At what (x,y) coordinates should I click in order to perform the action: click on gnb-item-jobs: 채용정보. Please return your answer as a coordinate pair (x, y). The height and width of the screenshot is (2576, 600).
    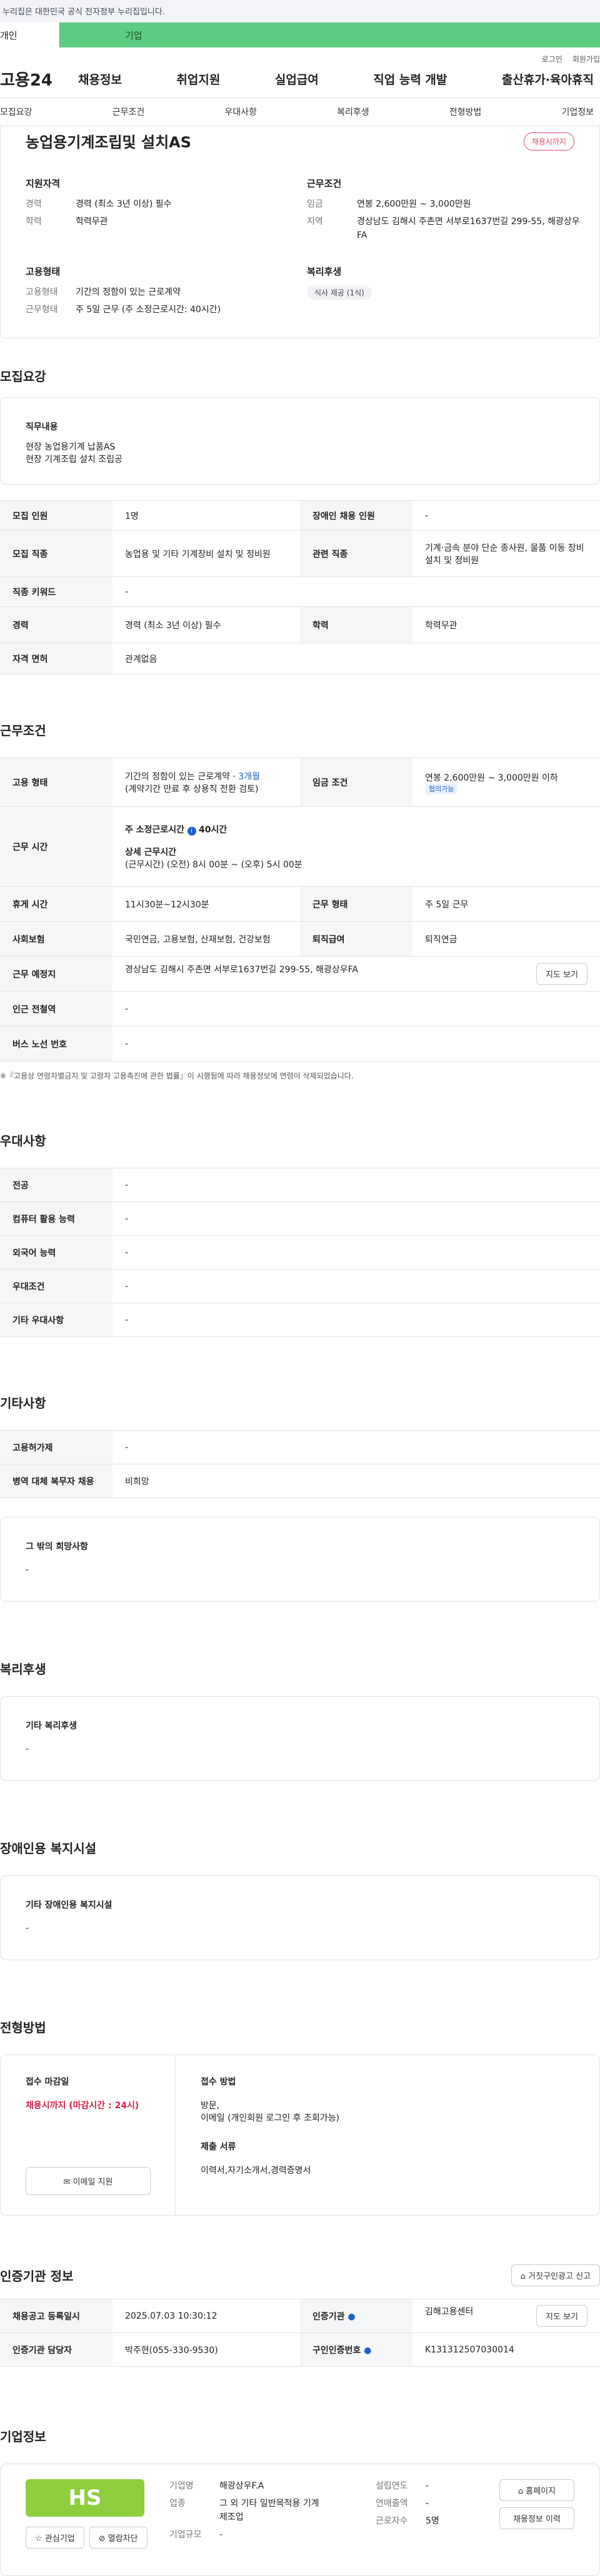
    Looking at the image, I should click on (100, 79).